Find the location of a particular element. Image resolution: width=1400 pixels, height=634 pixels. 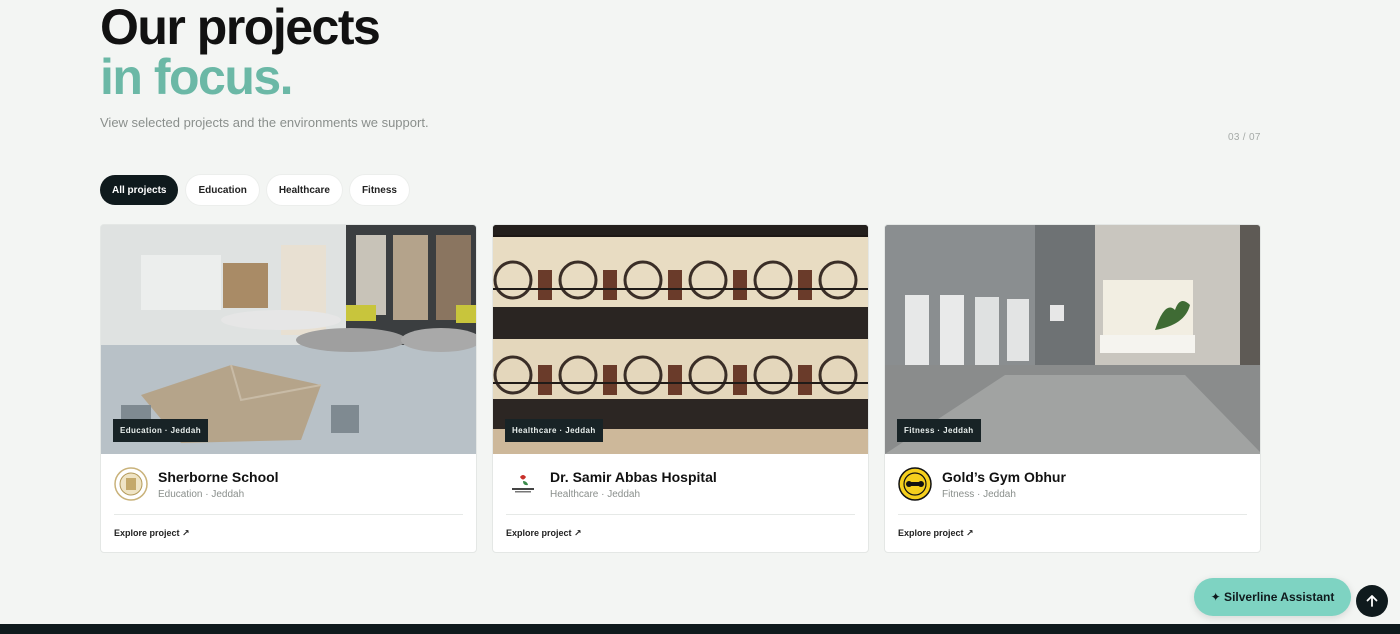

project-tag: Fitness · Jeddah is located at coordinates (939, 430).